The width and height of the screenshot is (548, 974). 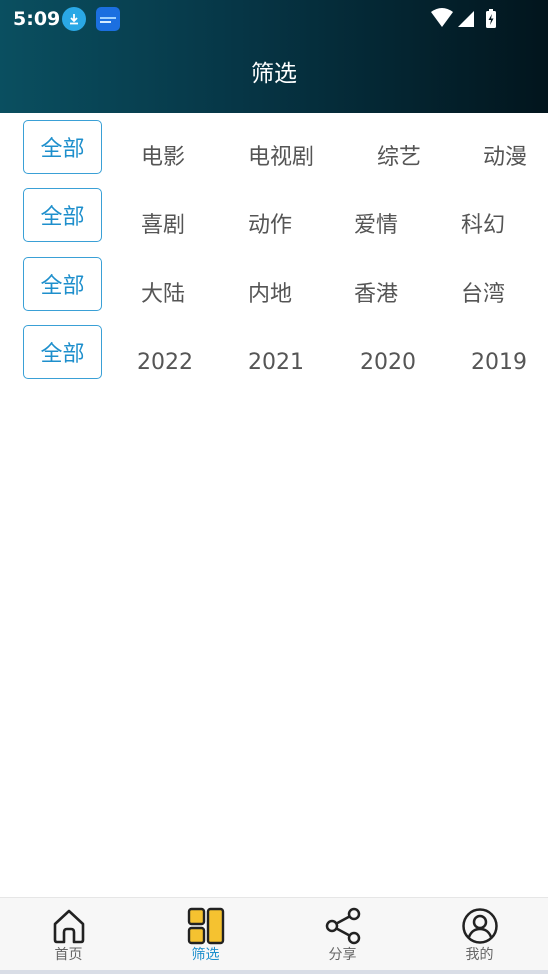 I want to click on filter-row-year: 全部 2022 2021 2020 2019, so click(x=274, y=355).